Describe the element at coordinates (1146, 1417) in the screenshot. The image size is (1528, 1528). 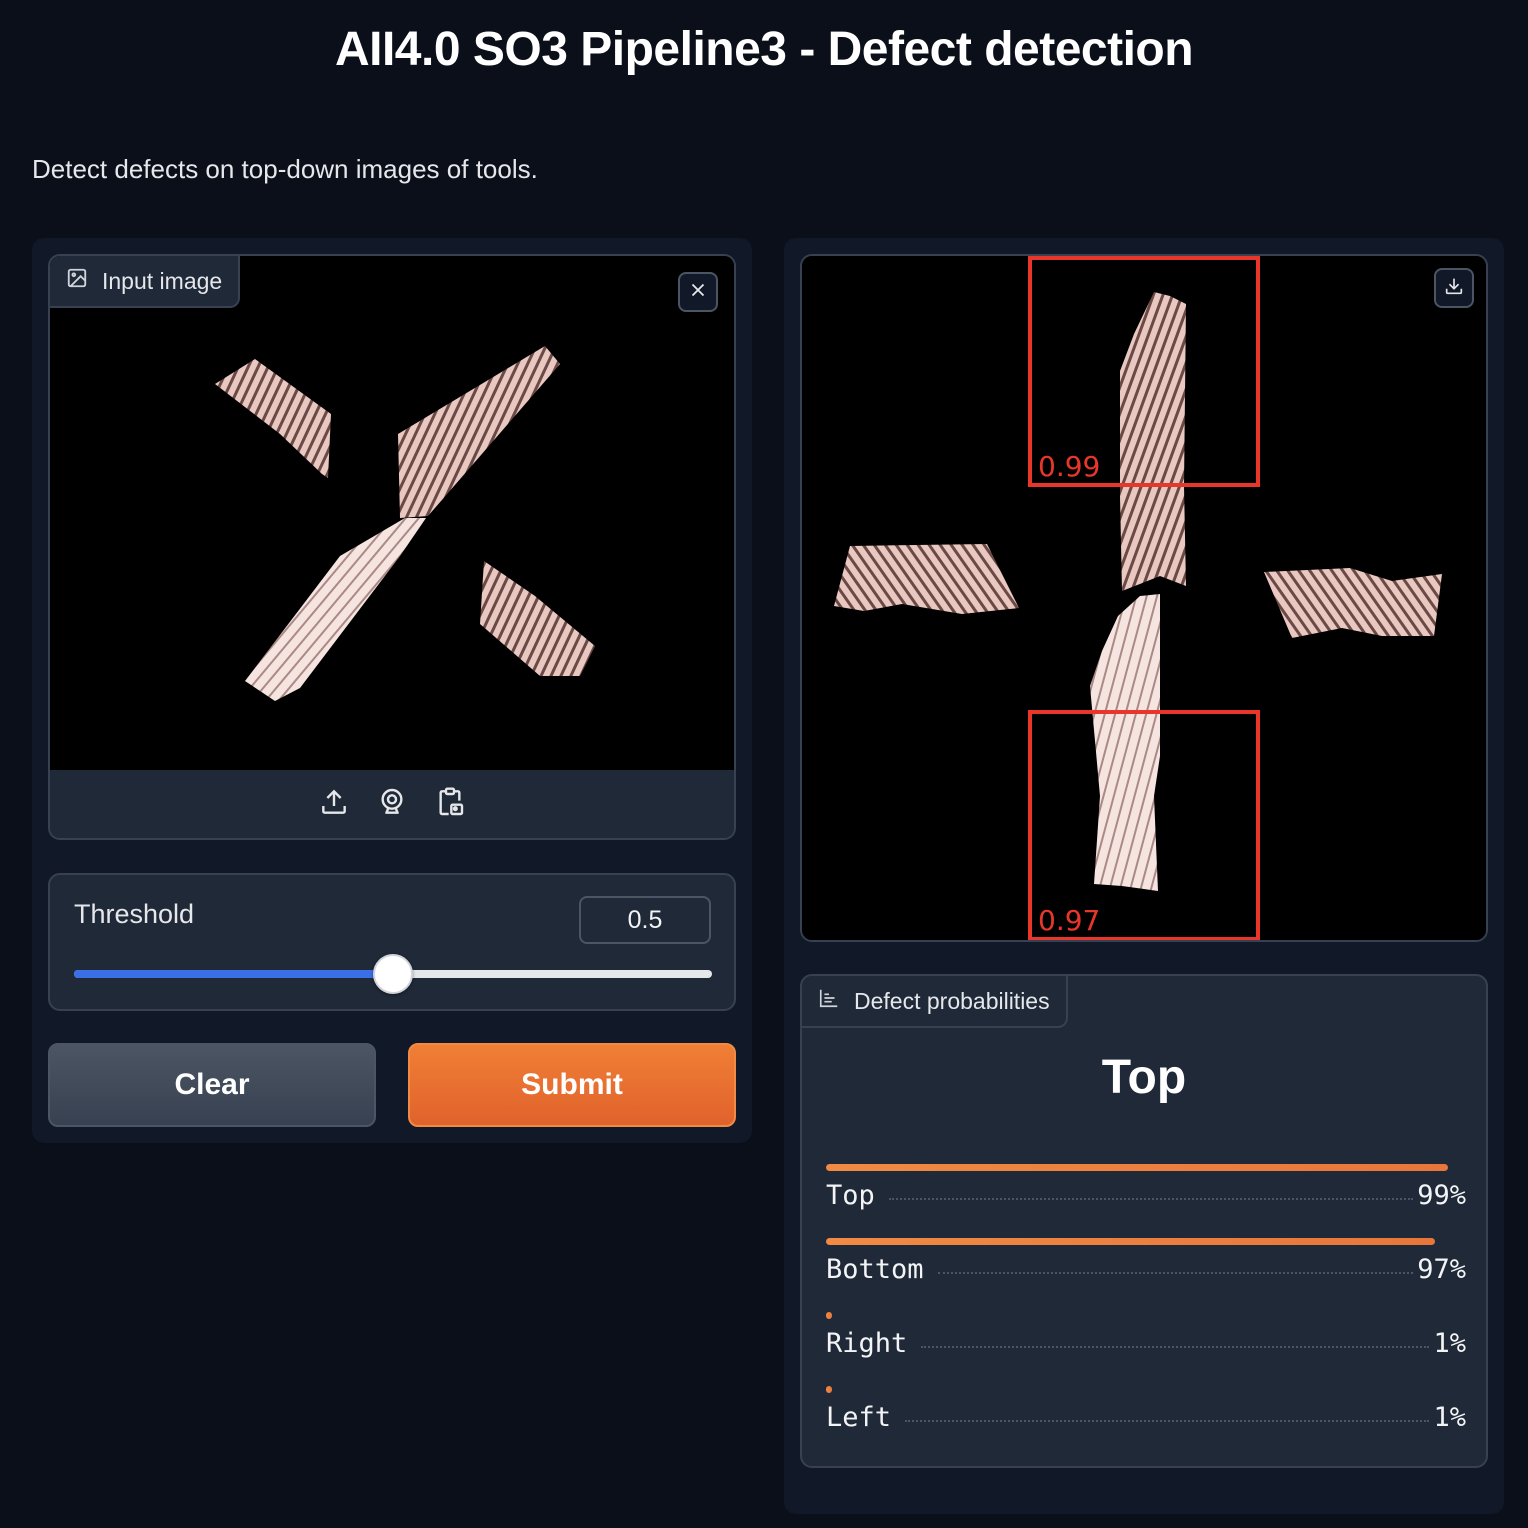
I see `confidence-text: Left 1%` at that location.